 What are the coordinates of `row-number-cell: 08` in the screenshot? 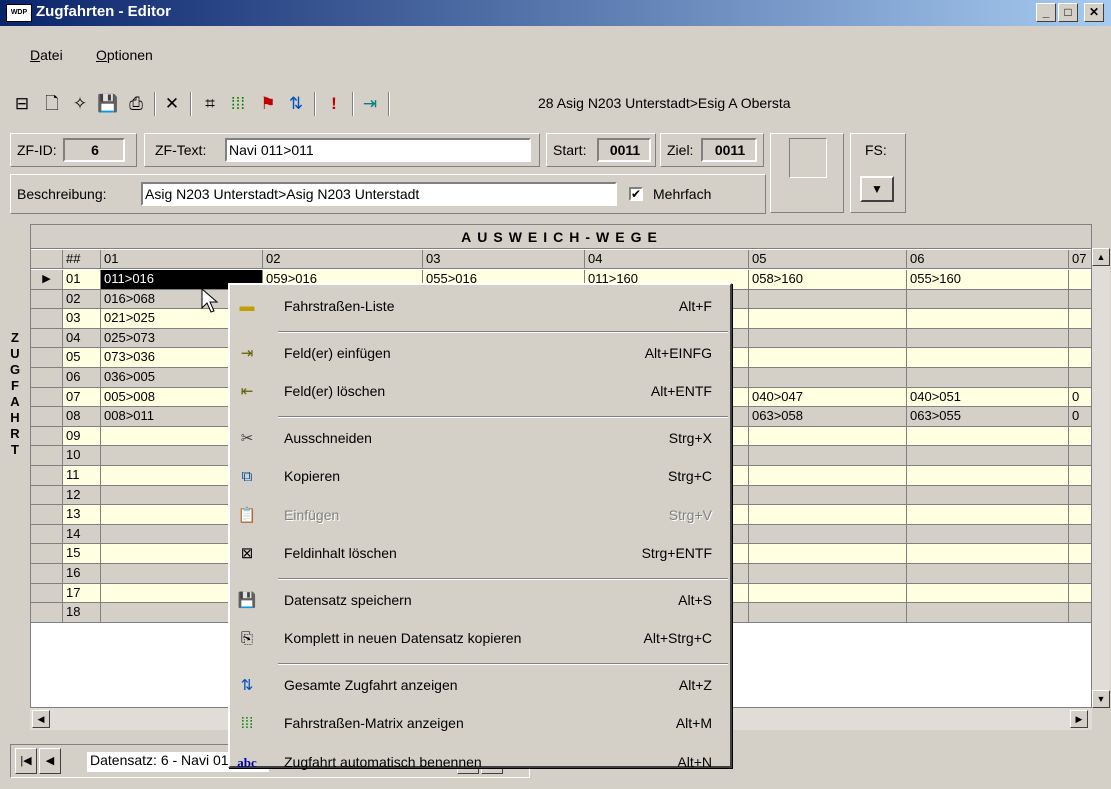 It's located at (82, 417).